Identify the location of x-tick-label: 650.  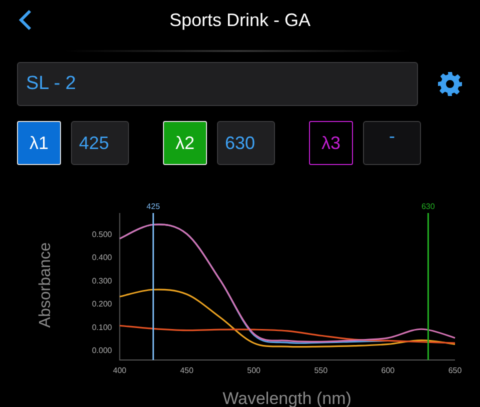
(455, 370).